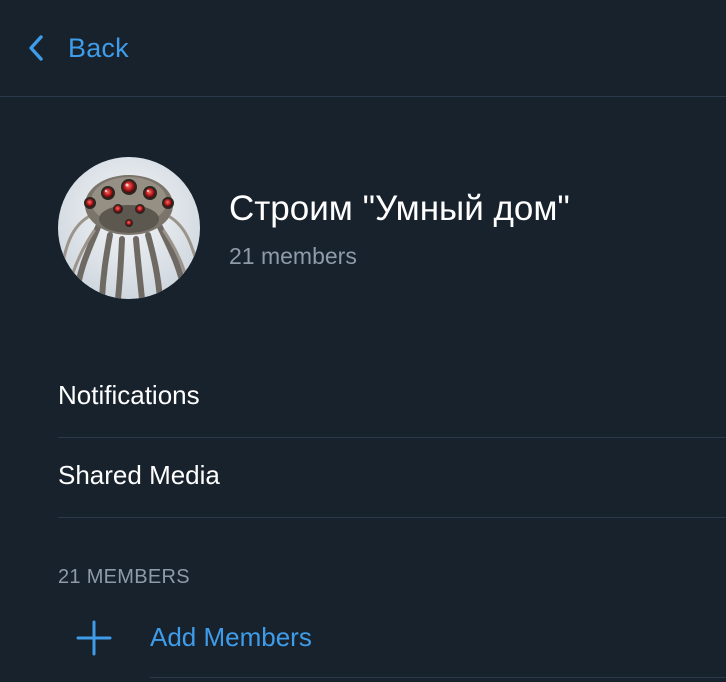  Describe the element at coordinates (231, 637) in the screenshot. I see `add-members-label: Add Members` at that location.